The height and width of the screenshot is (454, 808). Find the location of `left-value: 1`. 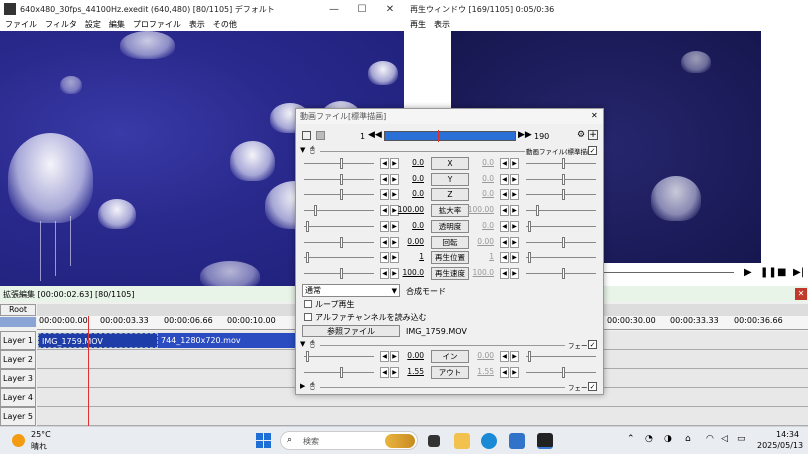

left-value: 1 is located at coordinates (410, 256).